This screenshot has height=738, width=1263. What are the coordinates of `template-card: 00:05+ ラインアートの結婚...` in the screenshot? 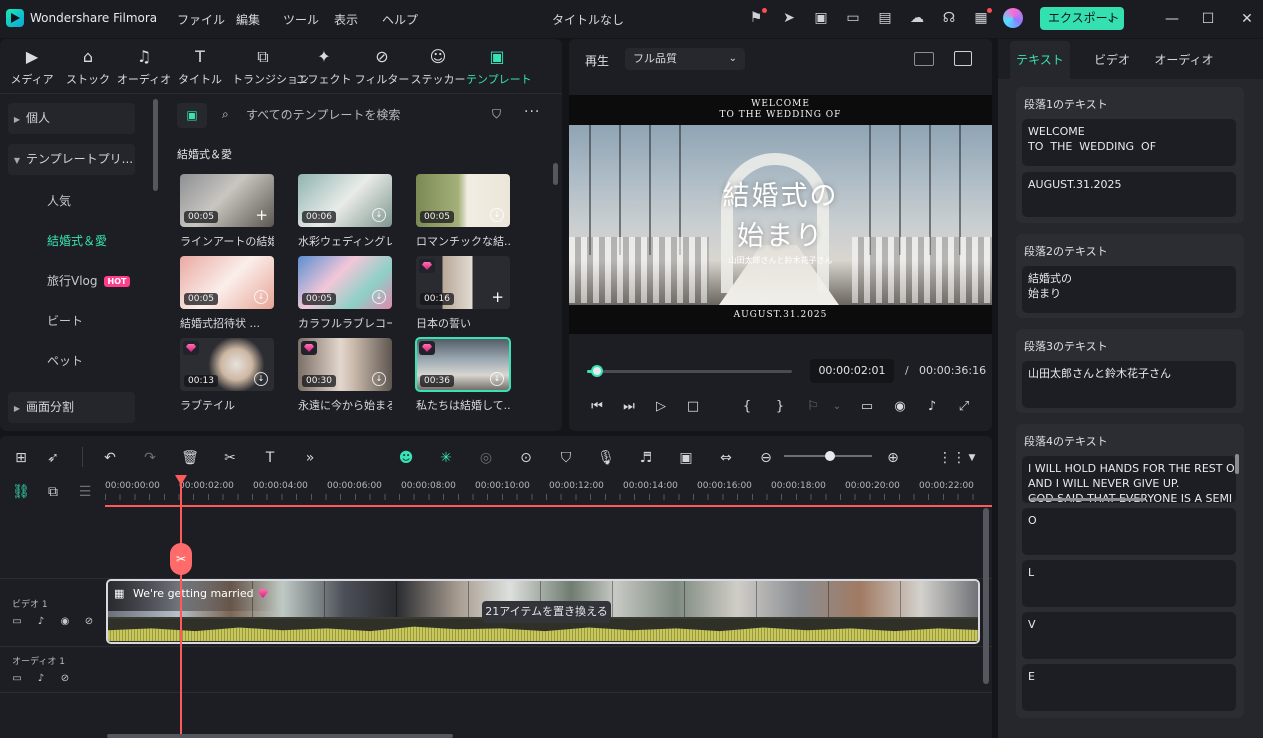 It's located at (227, 211).